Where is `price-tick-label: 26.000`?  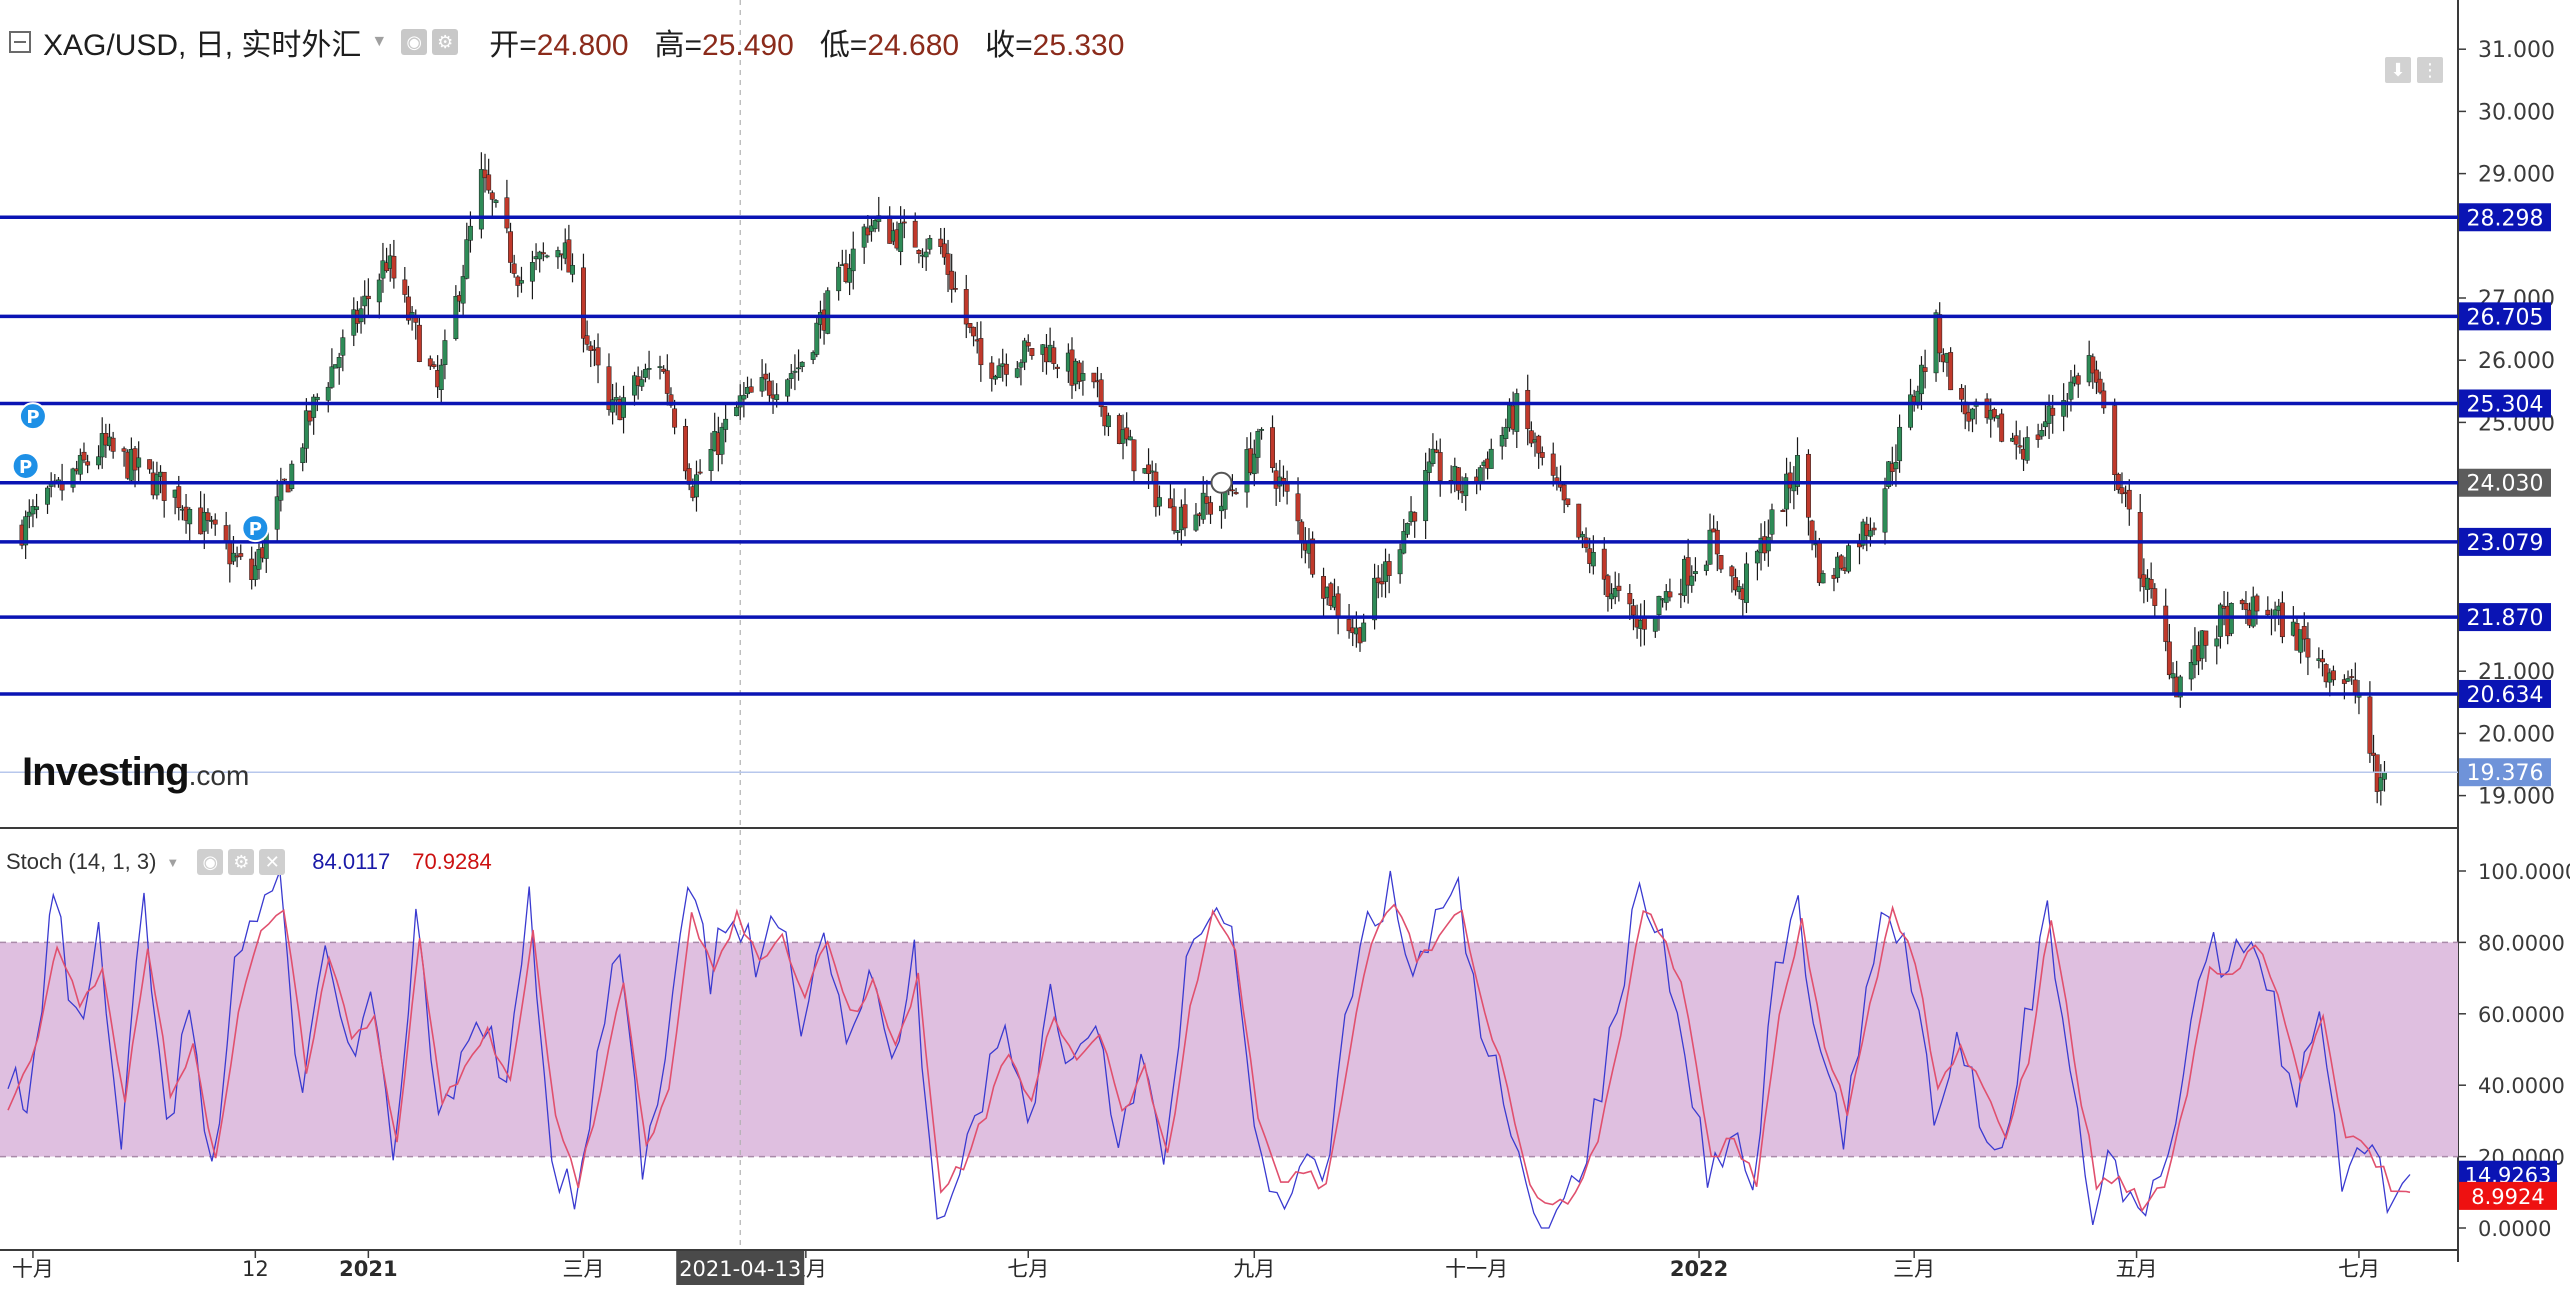 price-tick-label: 26.000 is located at coordinates (2516, 361).